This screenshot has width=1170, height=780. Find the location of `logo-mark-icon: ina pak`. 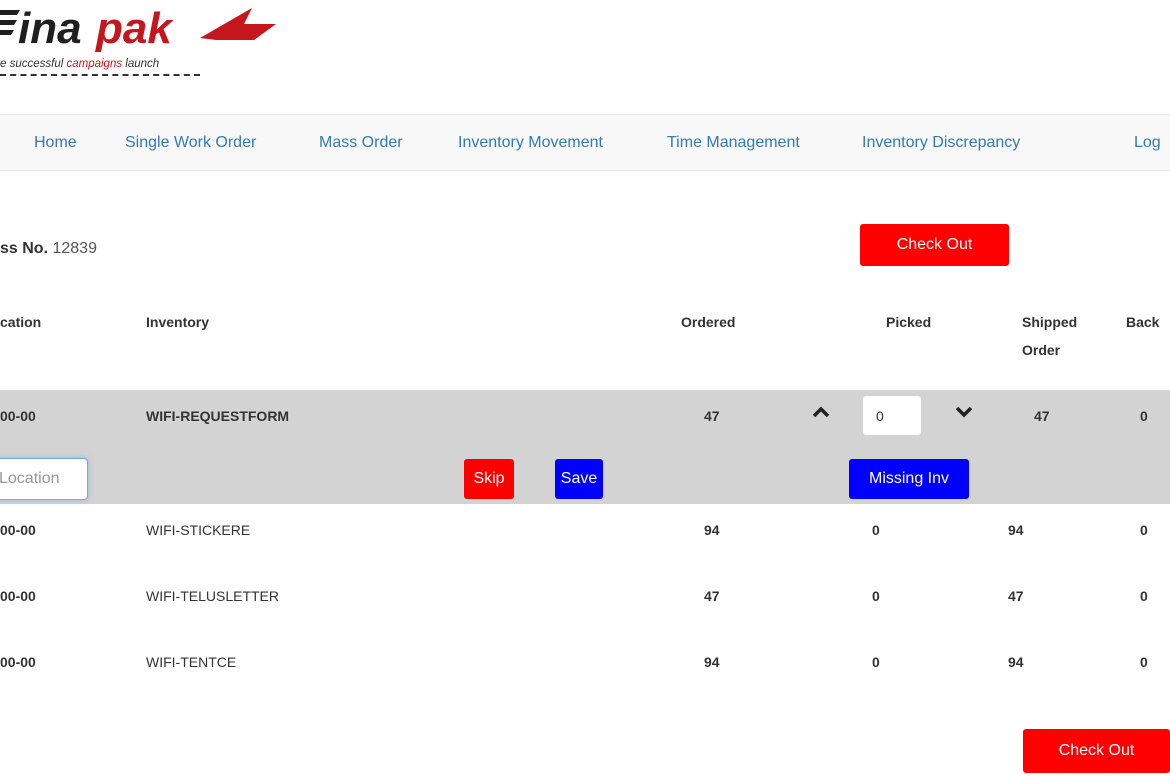

logo-mark-icon: ina pak is located at coordinates (138, 28).